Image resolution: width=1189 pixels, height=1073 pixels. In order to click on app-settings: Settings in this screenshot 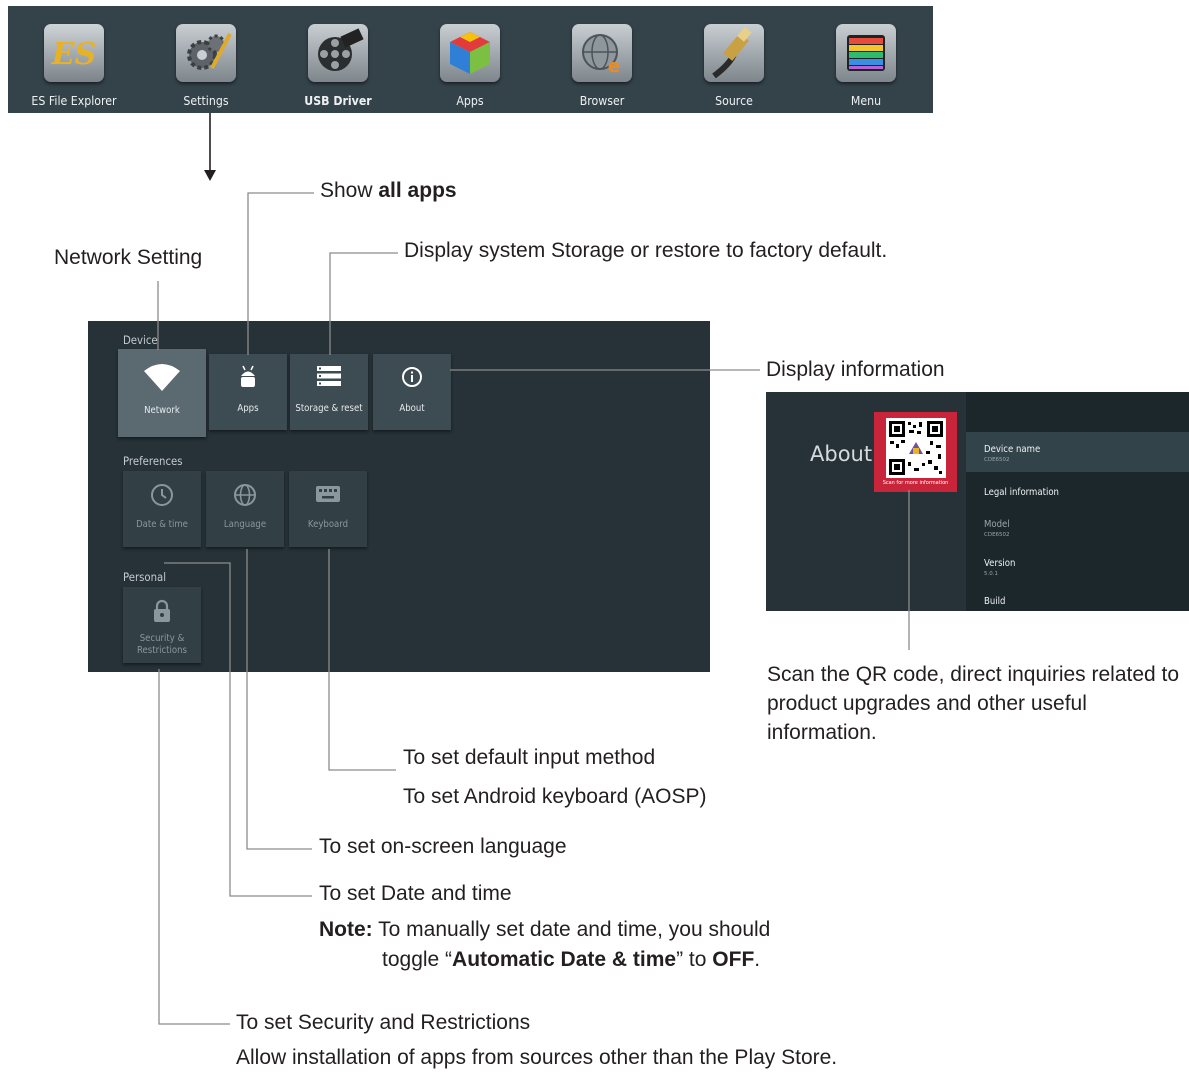, I will do `click(206, 59)`.